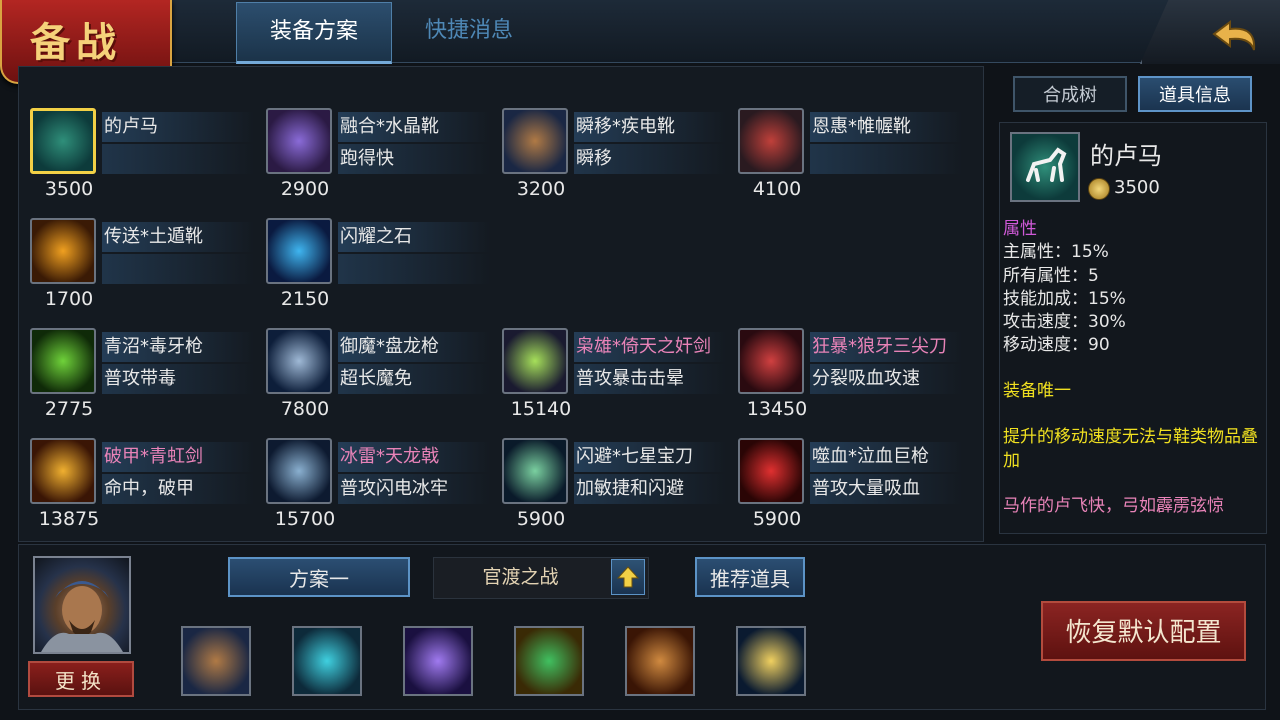  Describe the element at coordinates (319, 577) in the screenshot. I see `plan-select-button: 方案一` at that location.